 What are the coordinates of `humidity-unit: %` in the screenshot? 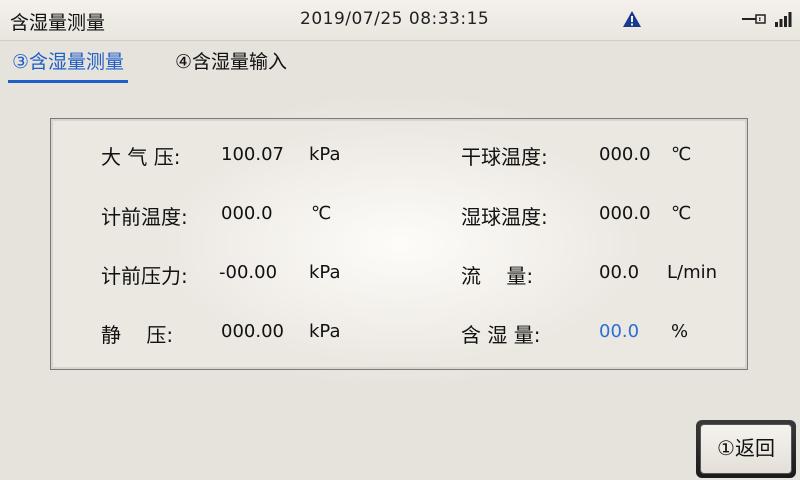 It's located at (680, 331).